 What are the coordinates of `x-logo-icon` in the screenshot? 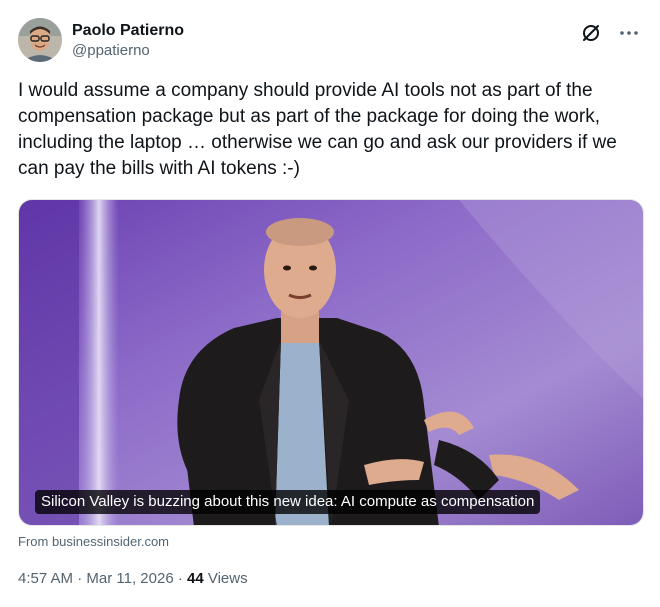 It's located at (591, 33).